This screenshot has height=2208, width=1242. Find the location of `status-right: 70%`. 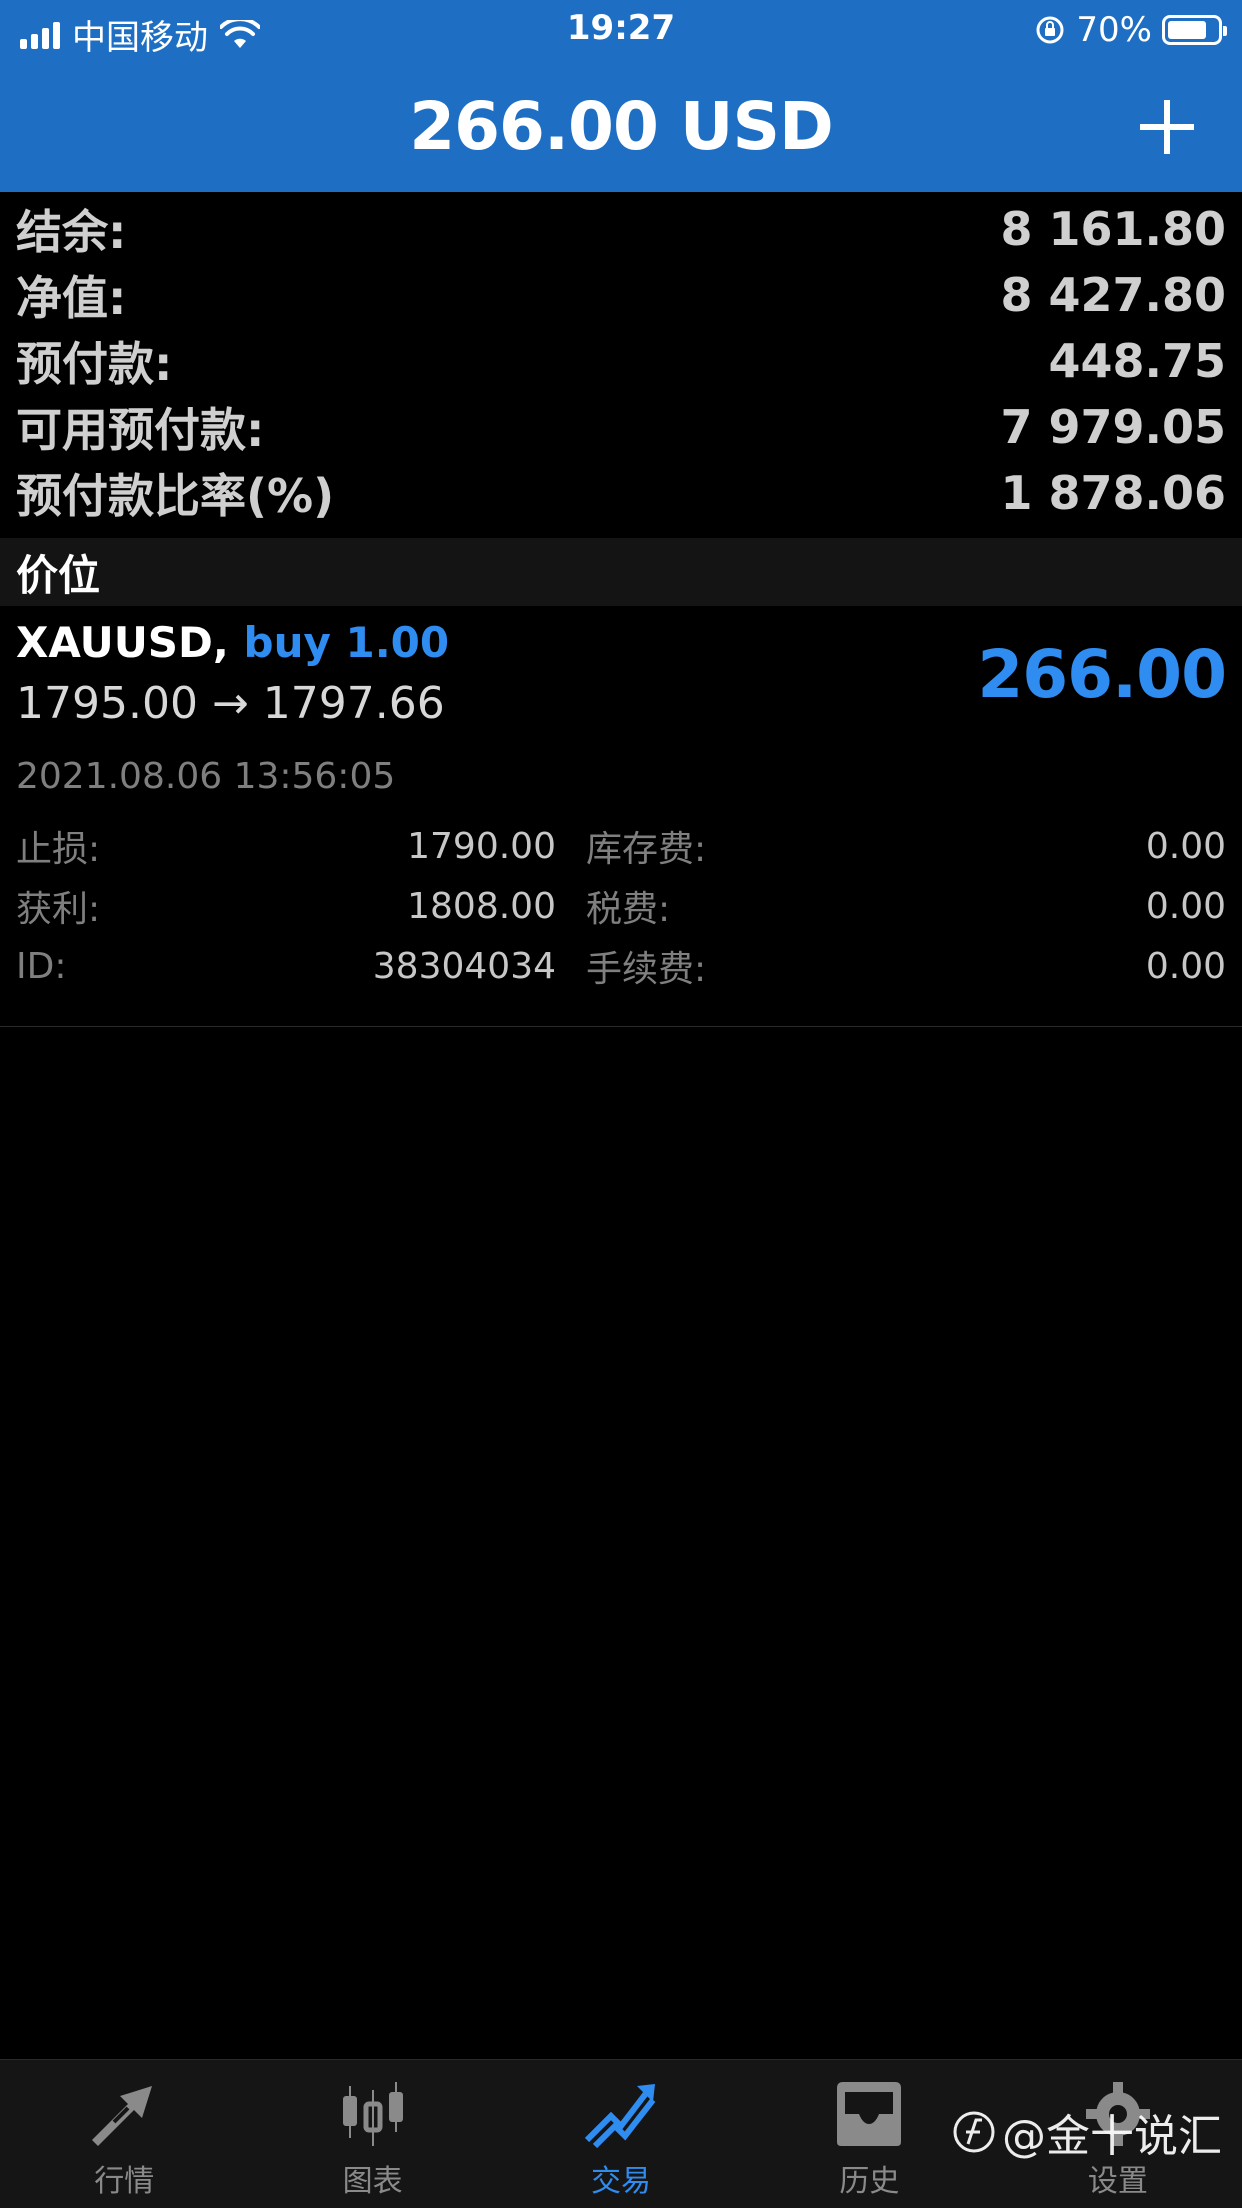

status-right: 70% is located at coordinates (1130, 30).